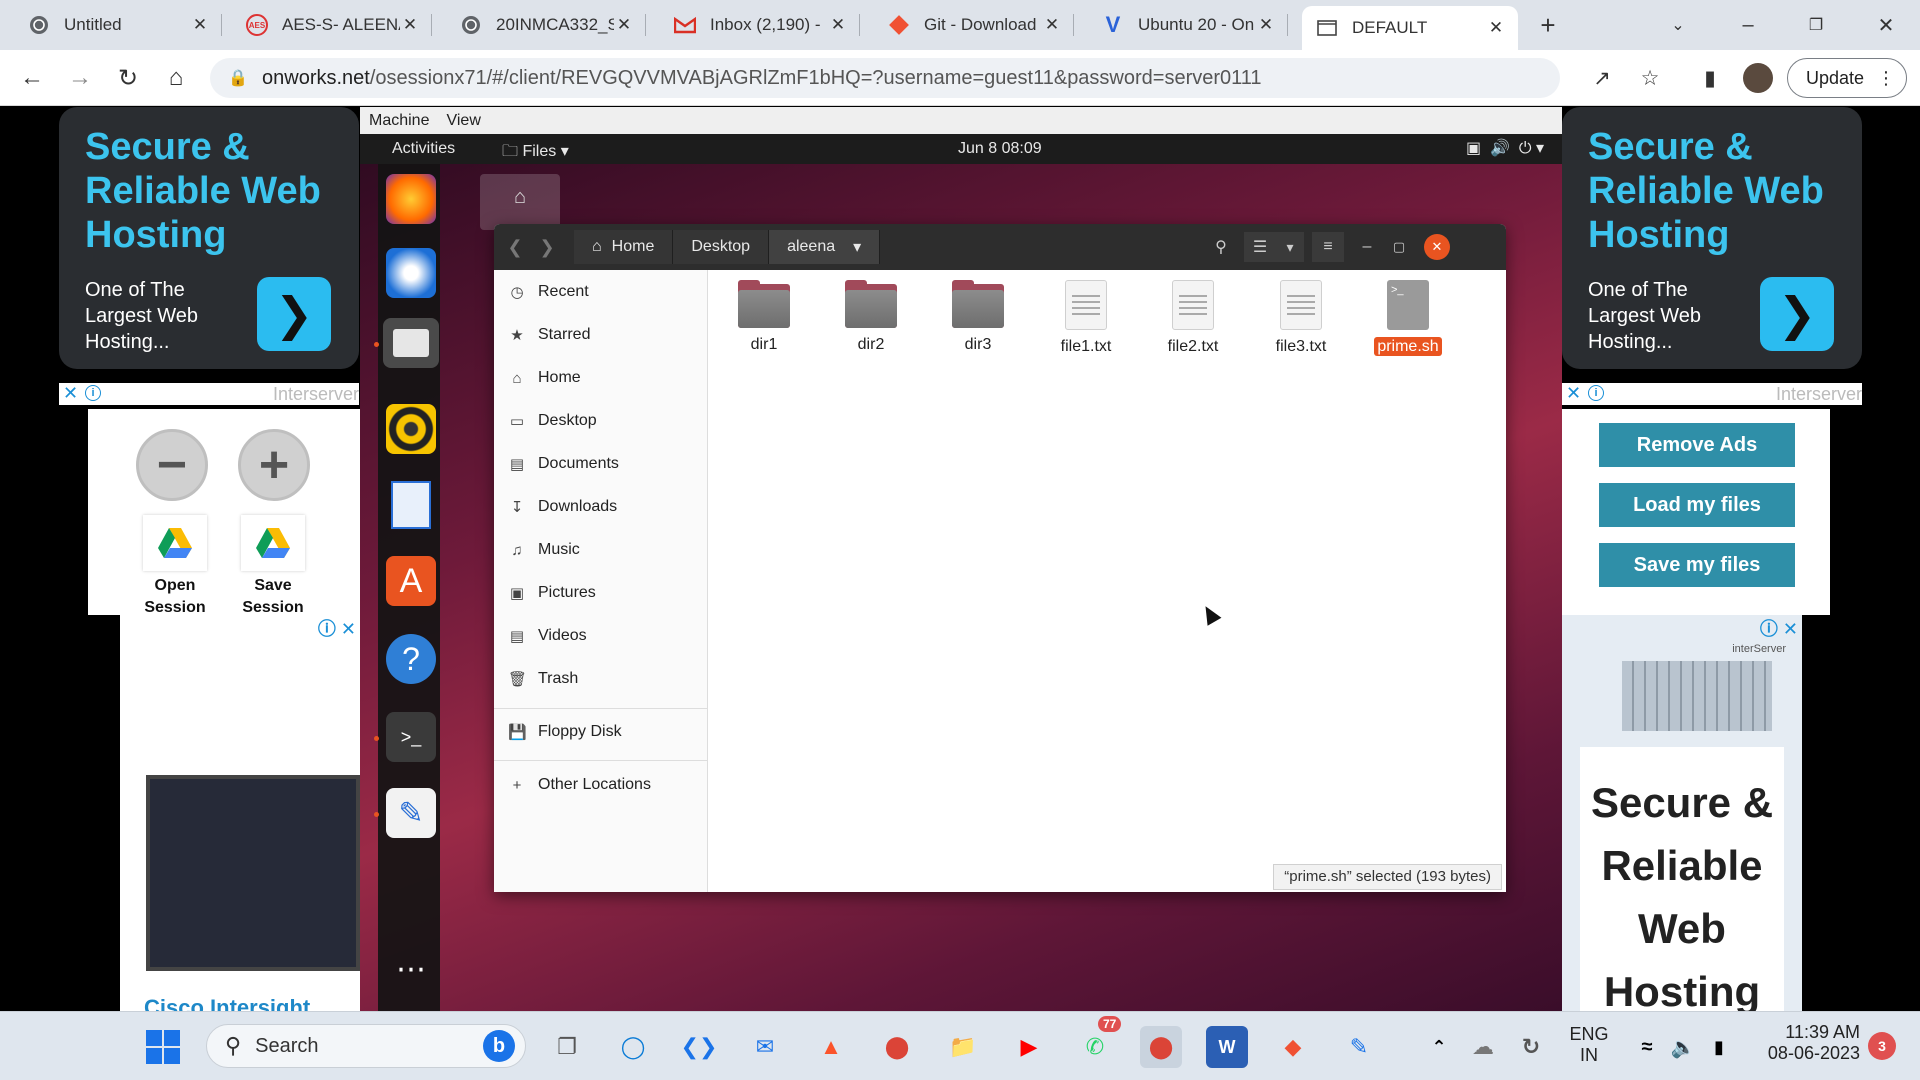  Describe the element at coordinates (411, 737) in the screenshot. I see `terminal-icon: >_` at that location.